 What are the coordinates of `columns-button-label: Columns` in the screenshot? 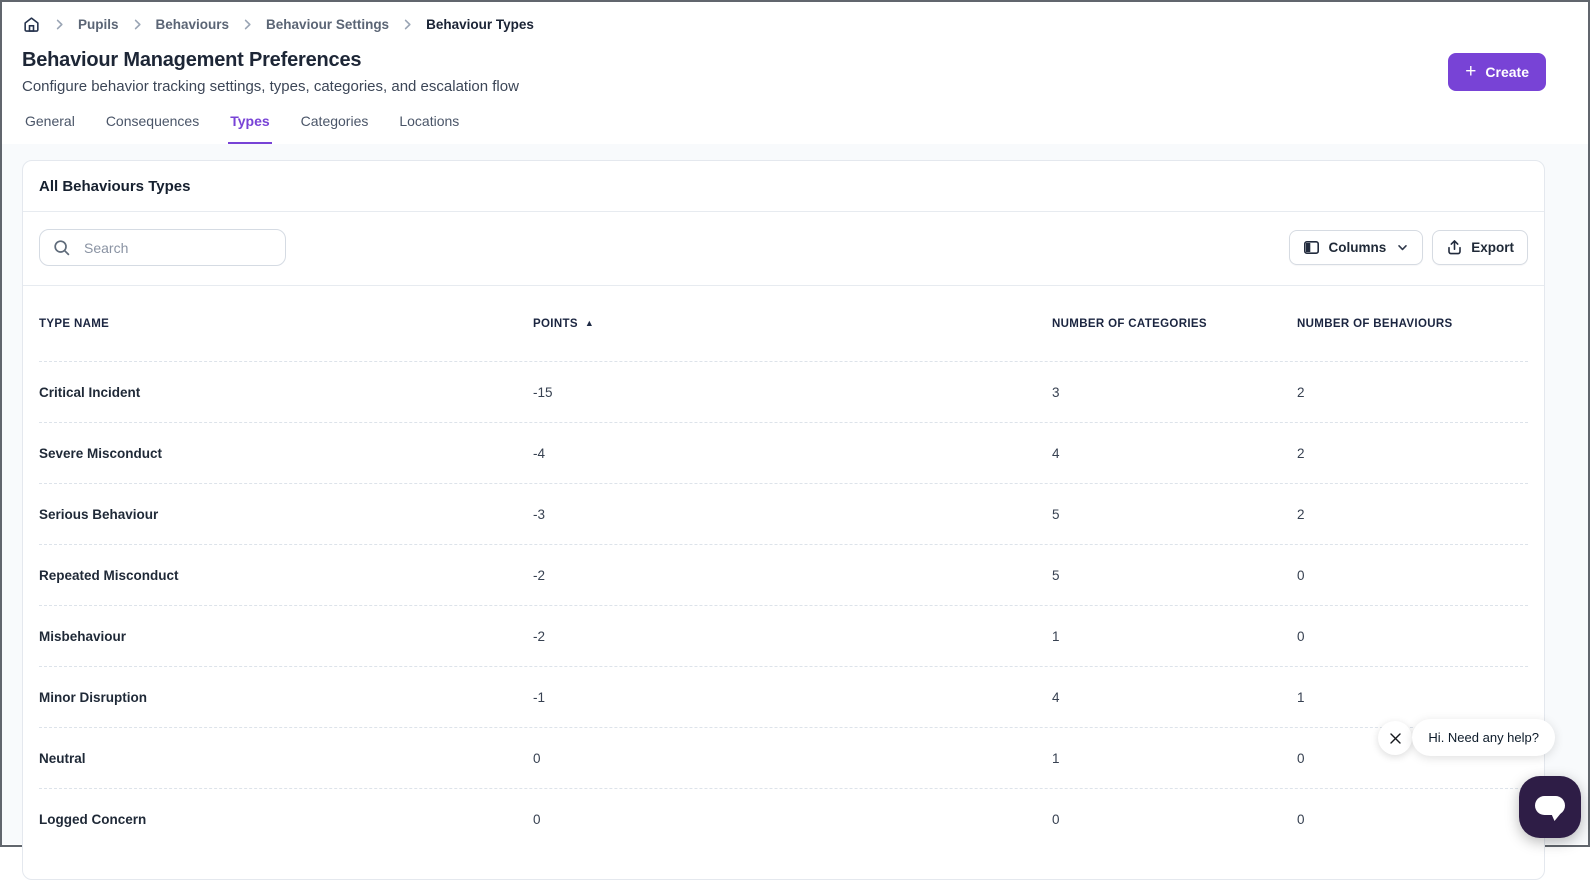 It's located at (1357, 247).